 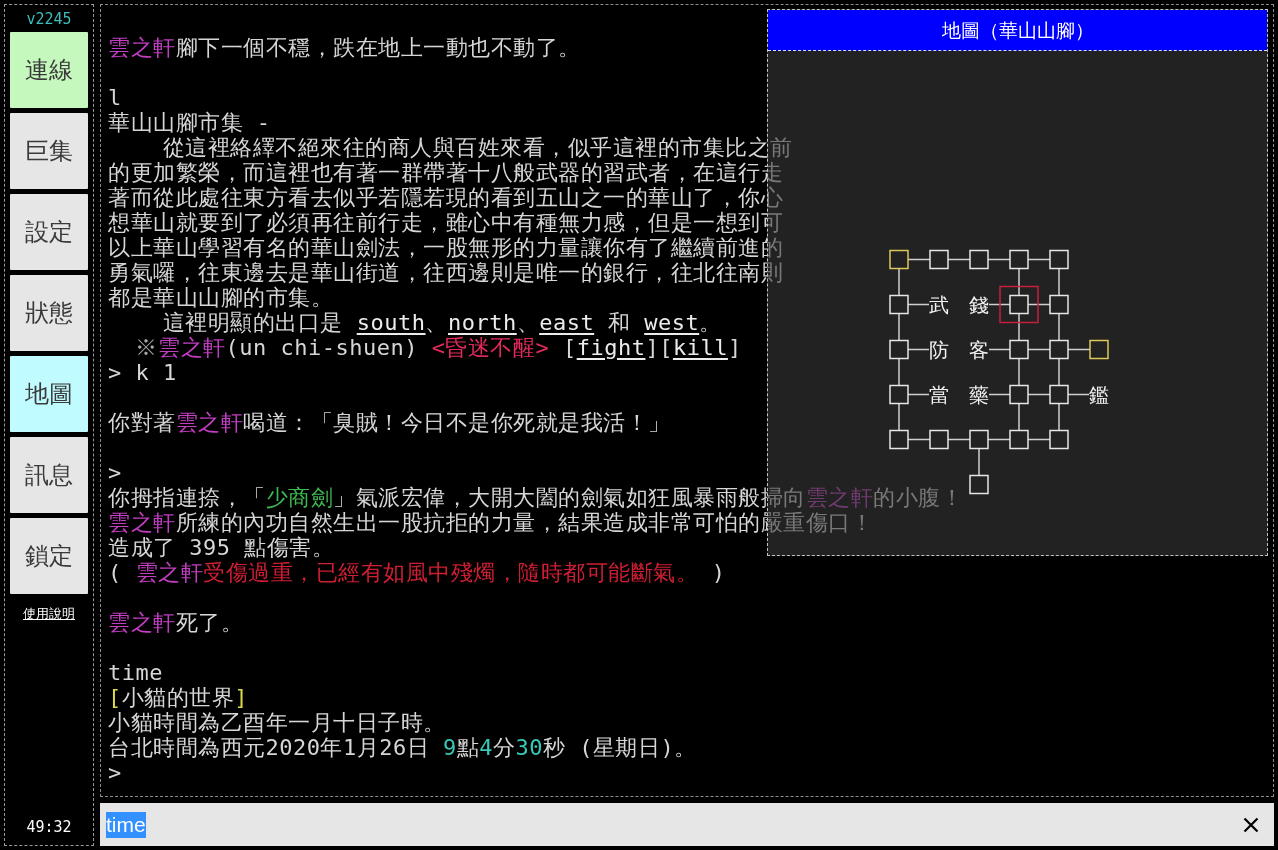 What do you see at coordinates (1251, 824) in the screenshot?
I see `close-icon` at bounding box center [1251, 824].